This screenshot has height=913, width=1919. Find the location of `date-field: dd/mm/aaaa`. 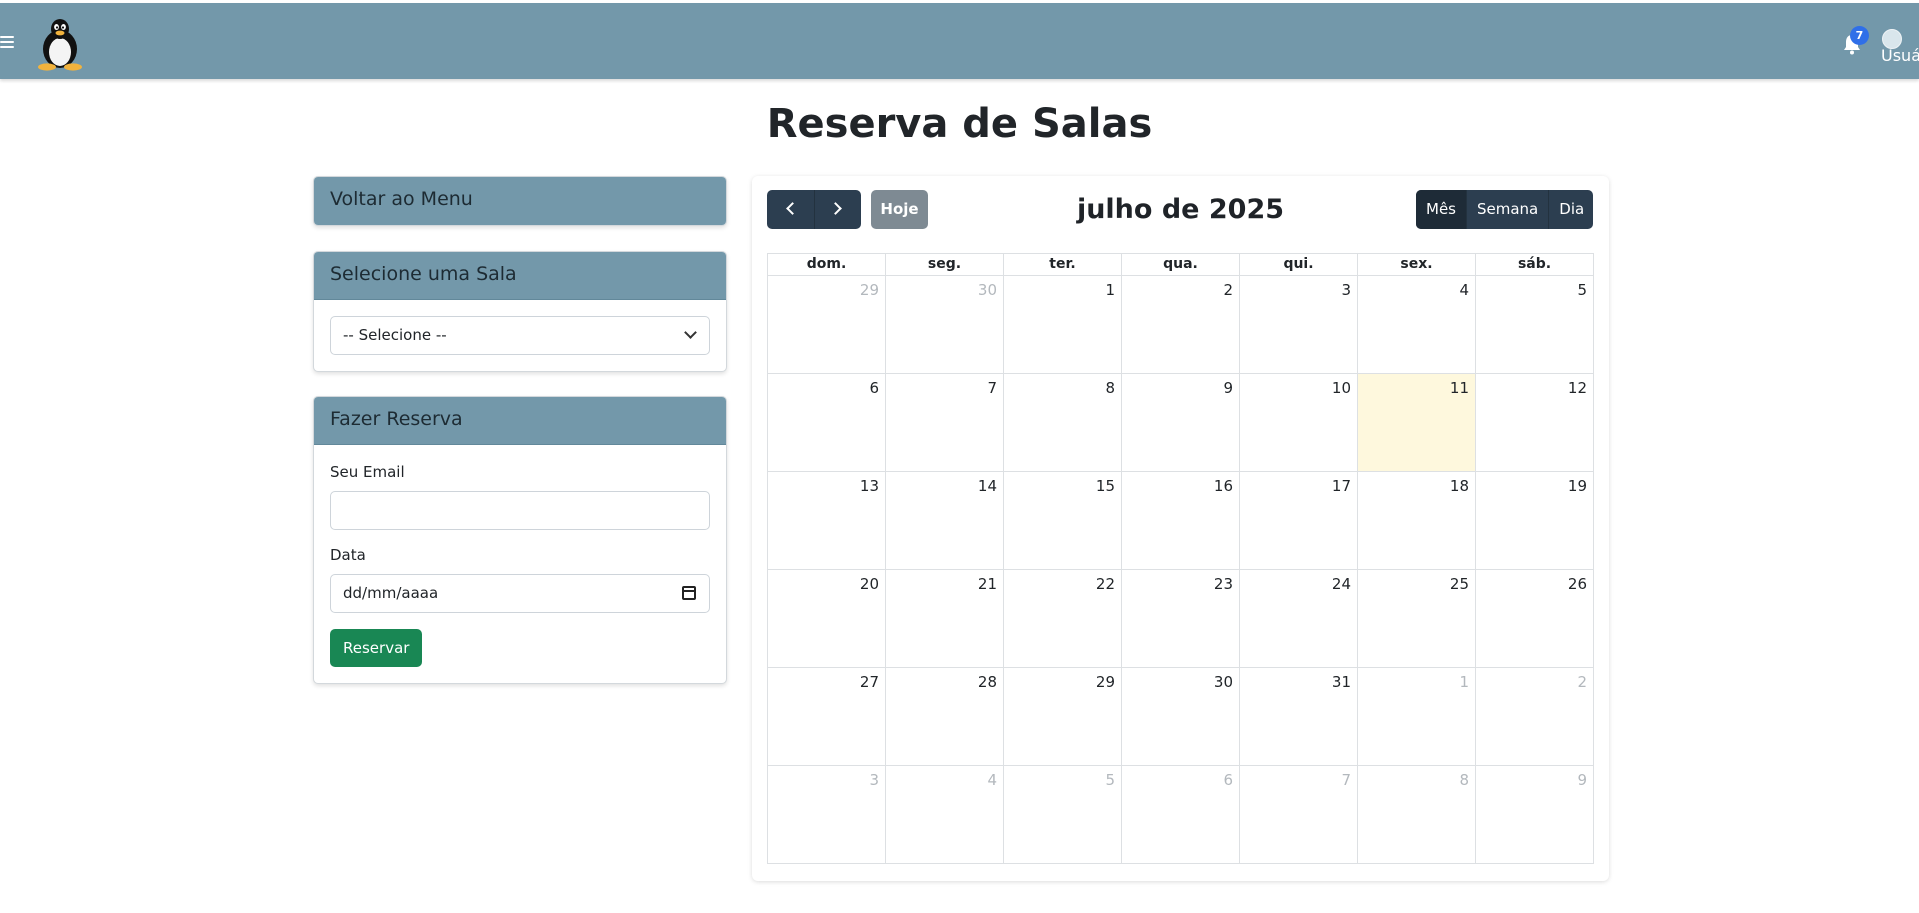

date-field: dd/mm/aaaa is located at coordinates (520, 593).